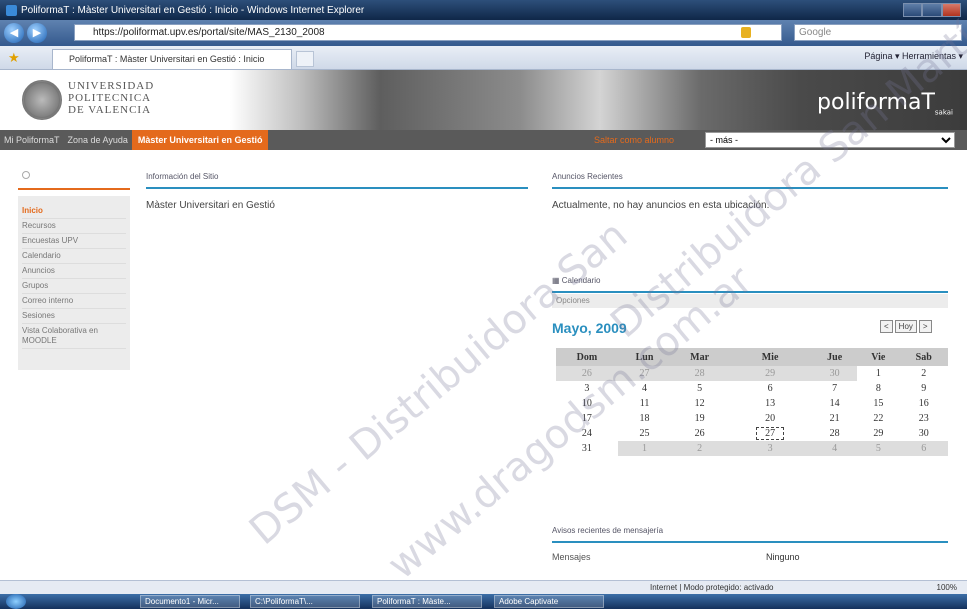 The width and height of the screenshot is (967, 609). I want to click on prev-month-button: <, so click(886, 326).